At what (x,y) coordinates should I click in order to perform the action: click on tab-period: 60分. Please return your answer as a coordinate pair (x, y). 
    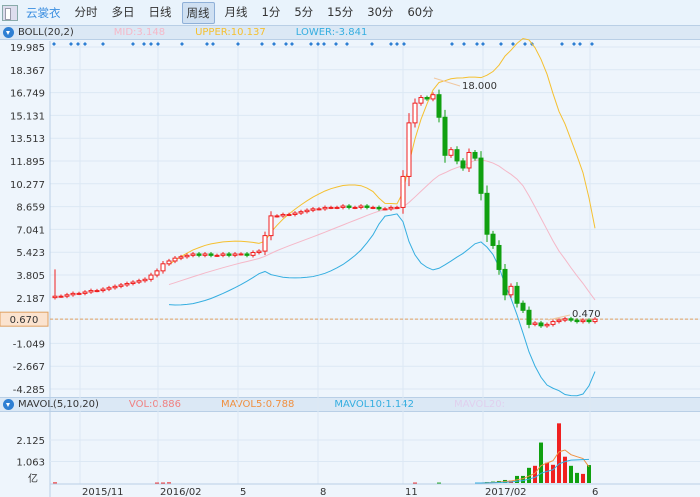
    Looking at the image, I should click on (420, 13).